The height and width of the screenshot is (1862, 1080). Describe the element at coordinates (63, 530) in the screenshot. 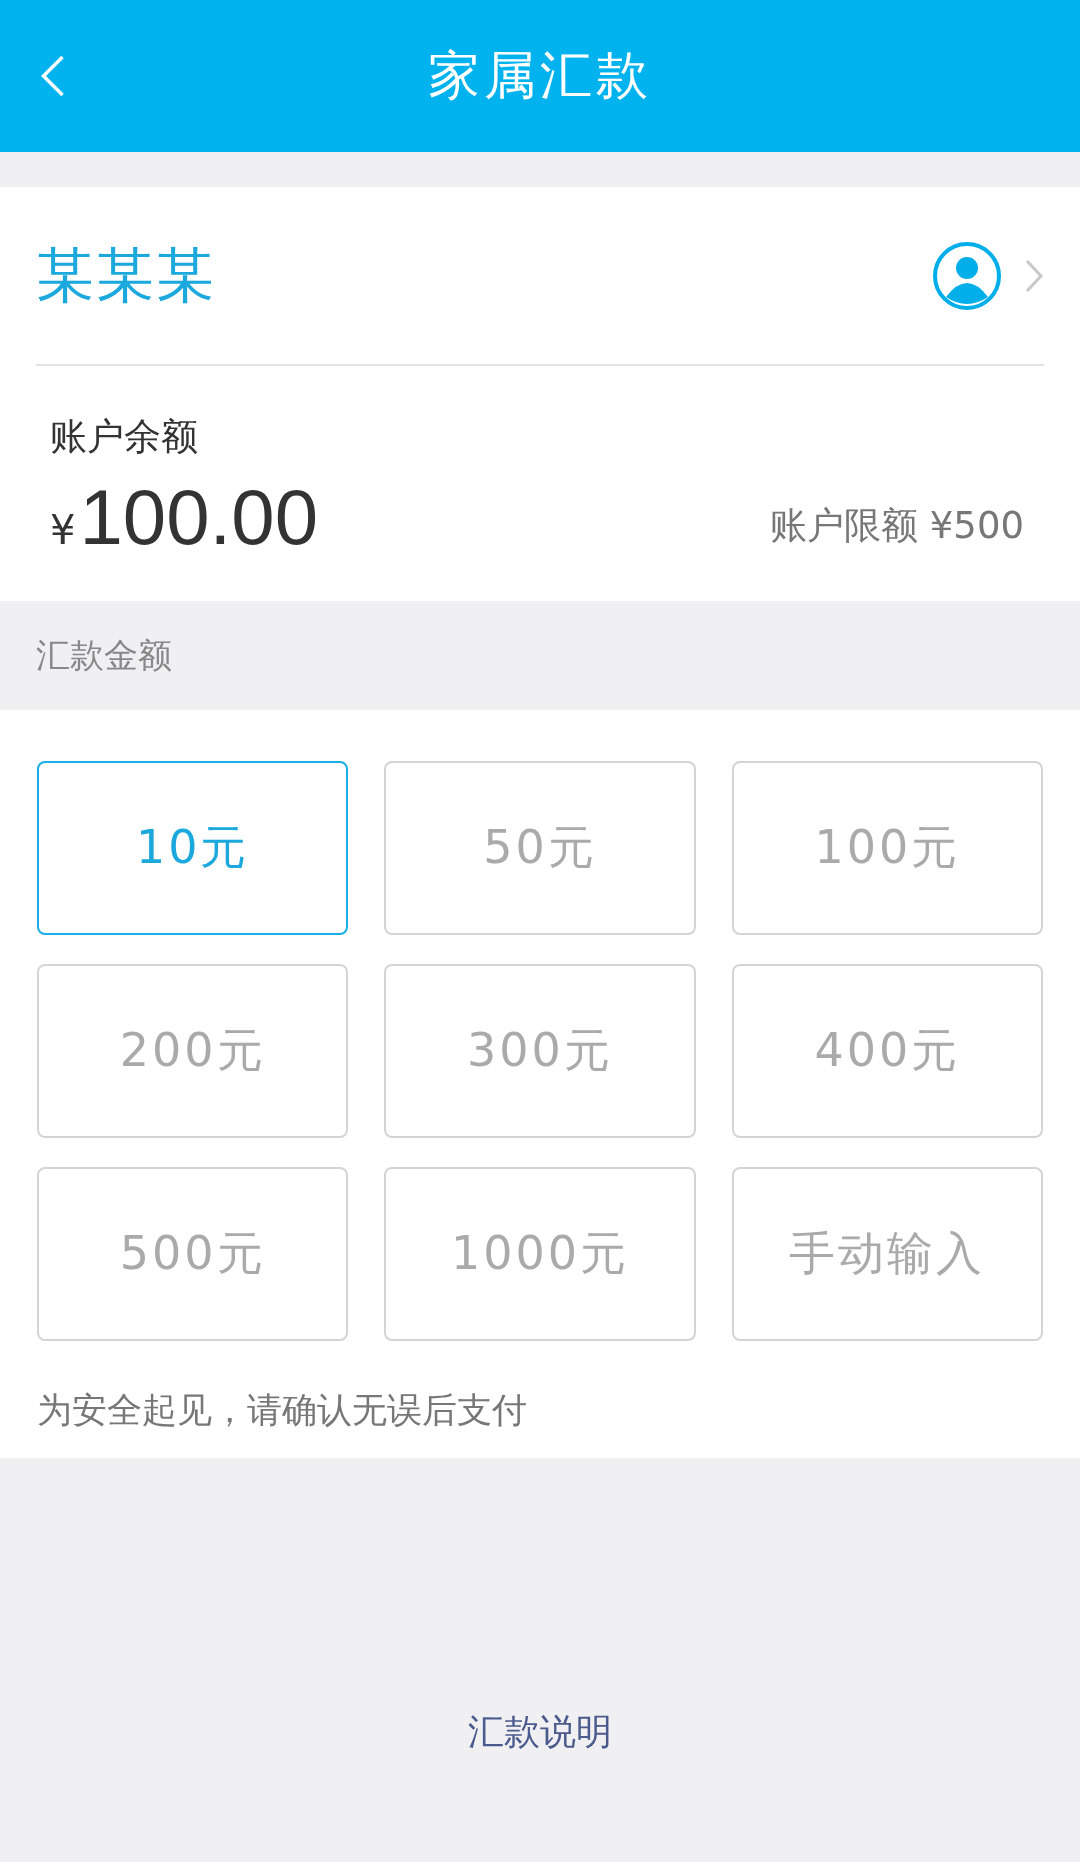

I see `currency-symbol: ¥` at that location.